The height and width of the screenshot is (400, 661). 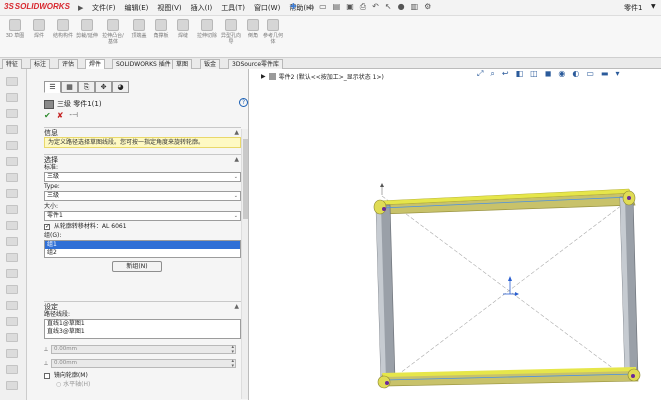 I want to click on tab-sketch: 草图, so click(x=182, y=64).